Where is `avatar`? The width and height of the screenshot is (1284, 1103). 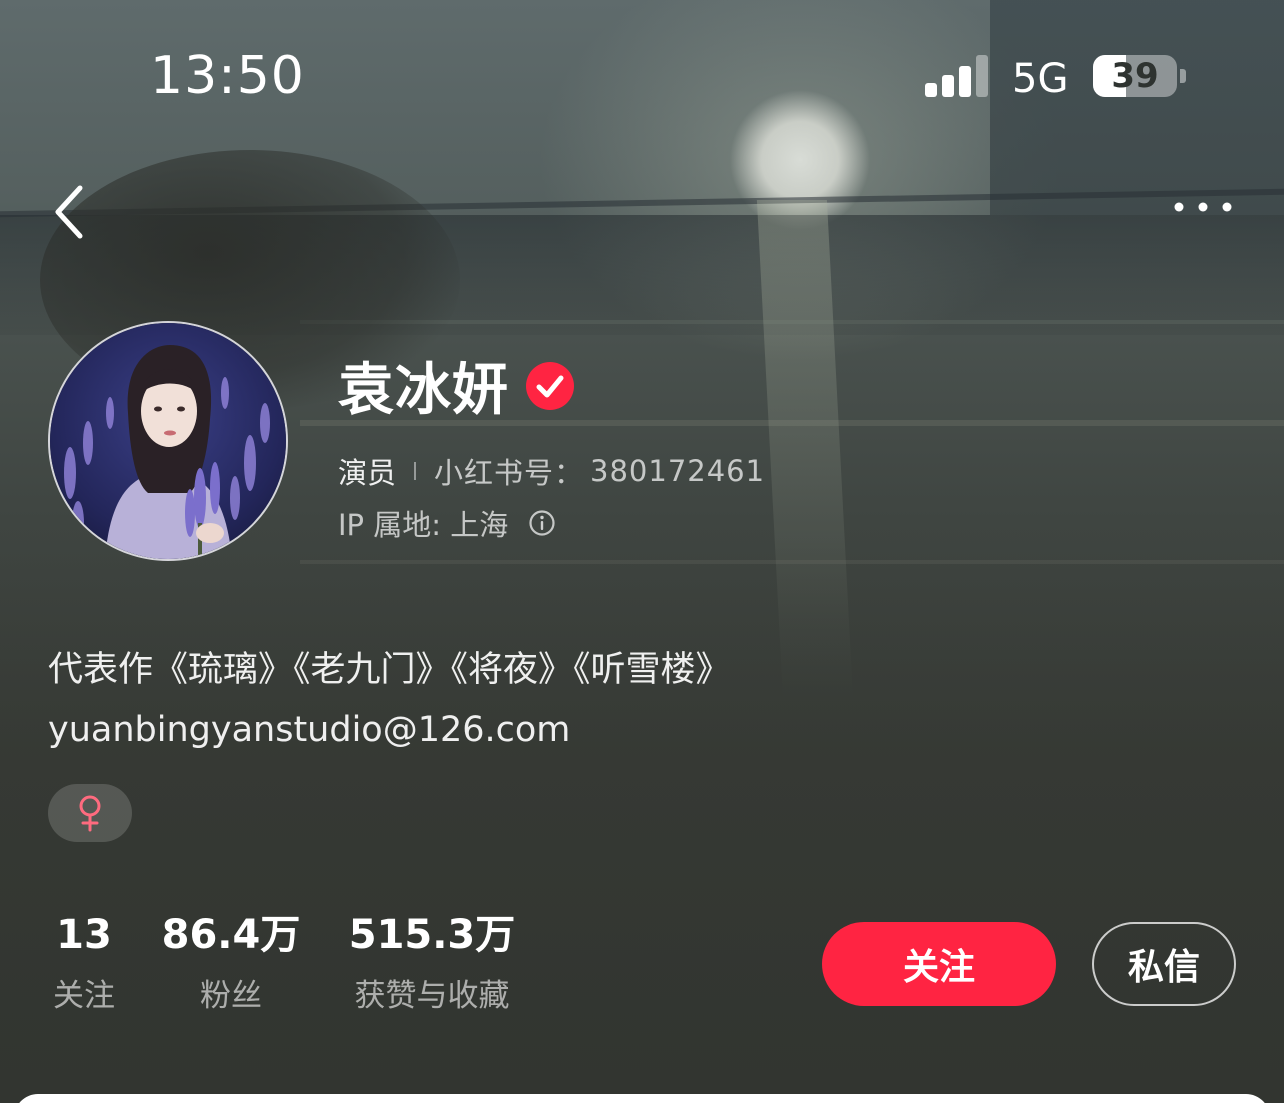 avatar is located at coordinates (168, 441).